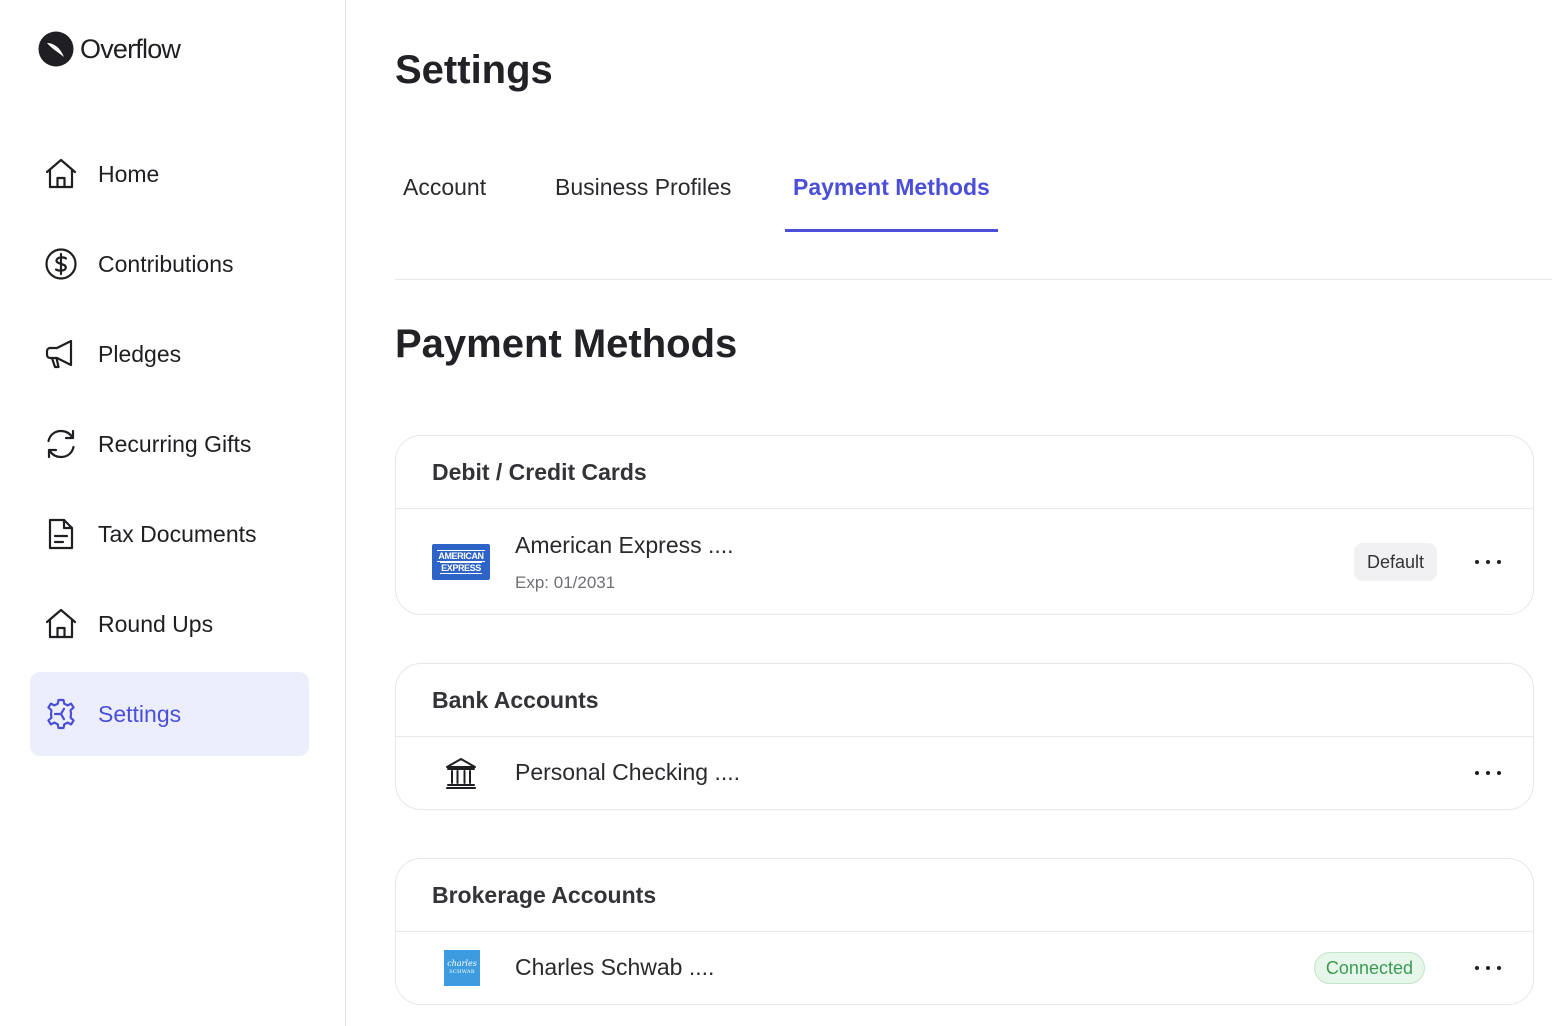  I want to click on refresh-icon, so click(61, 444).